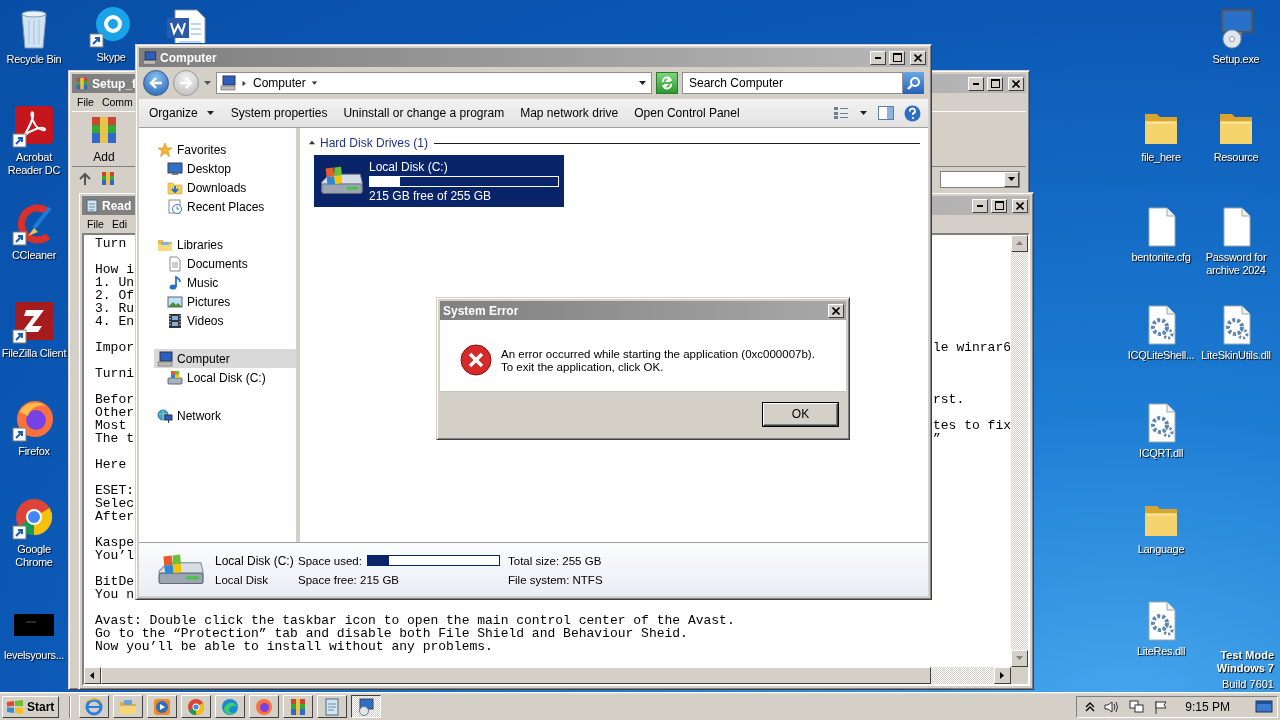 Image resolution: width=1280 pixels, height=720 pixels. I want to click on toolbar-button: System properties, so click(279, 113).